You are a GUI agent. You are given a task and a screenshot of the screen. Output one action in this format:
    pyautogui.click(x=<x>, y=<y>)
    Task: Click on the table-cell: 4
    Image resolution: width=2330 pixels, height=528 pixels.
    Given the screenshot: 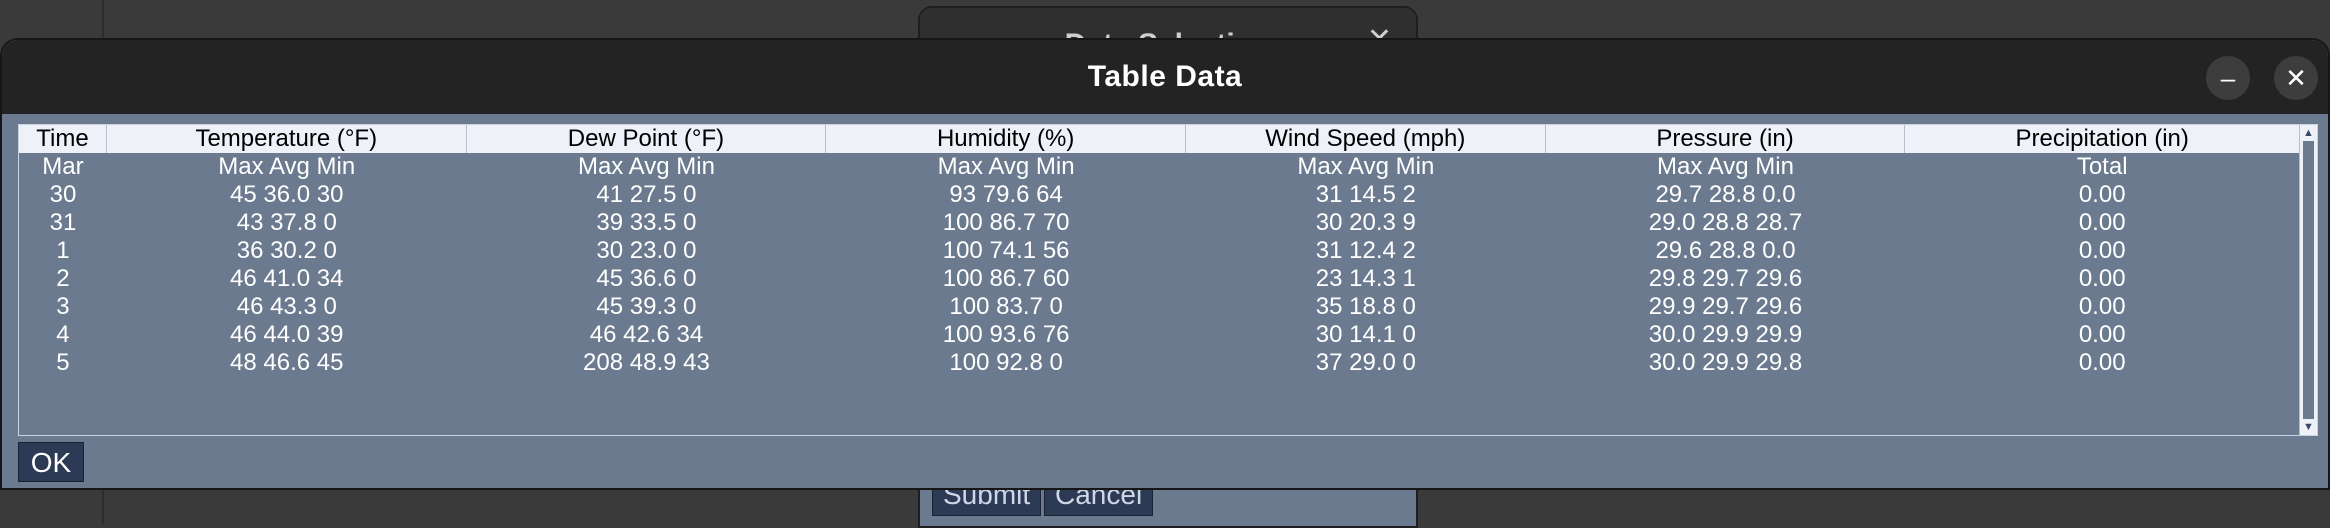 What is the action you would take?
    pyautogui.click(x=63, y=334)
    